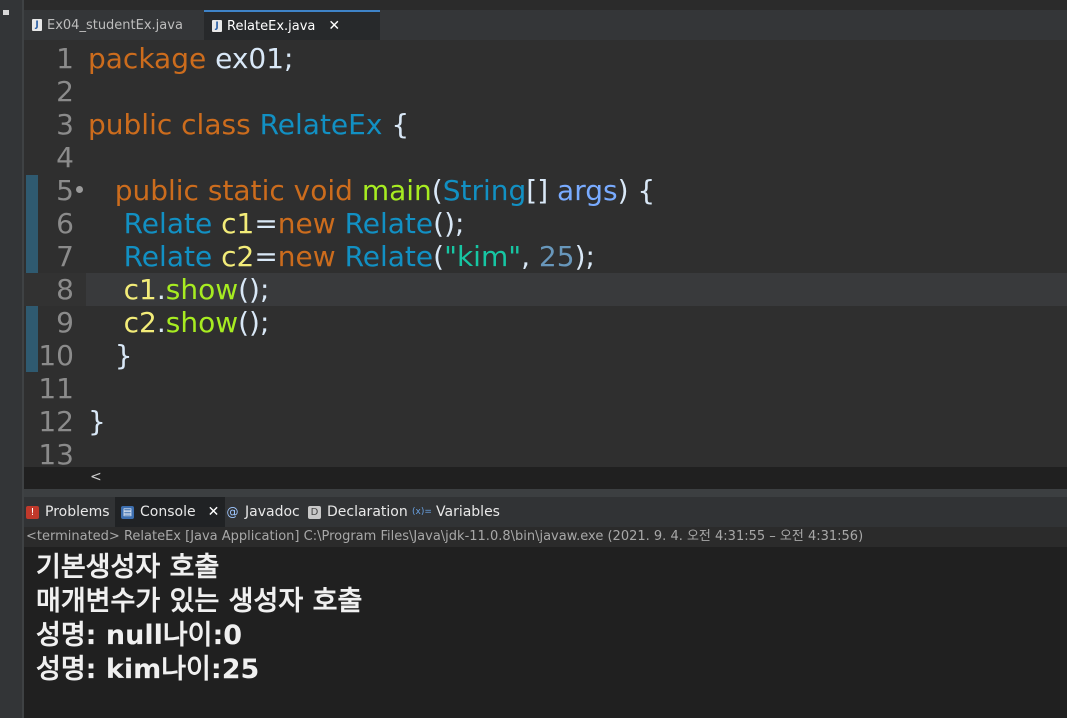  I want to click on tab-label: Ex04_studentEx.java, so click(115, 25).